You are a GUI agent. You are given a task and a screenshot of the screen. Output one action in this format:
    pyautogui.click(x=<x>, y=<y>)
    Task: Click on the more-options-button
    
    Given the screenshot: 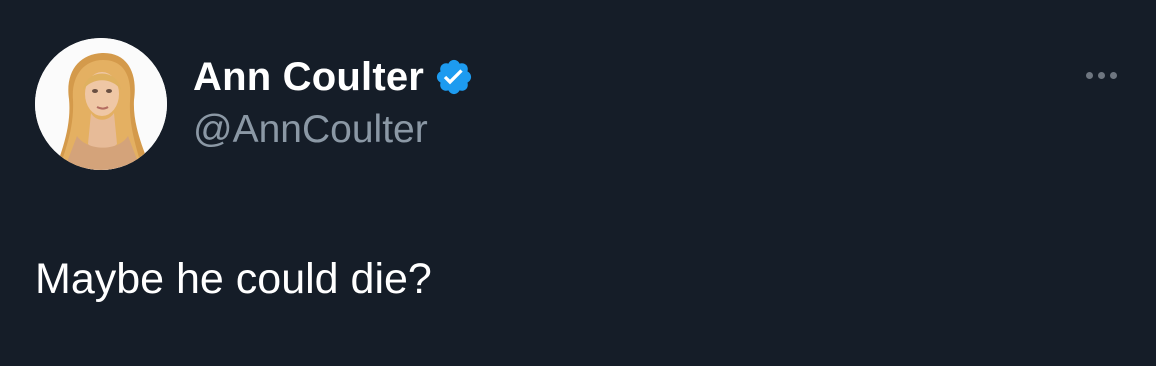 What is the action you would take?
    pyautogui.click(x=1101, y=75)
    